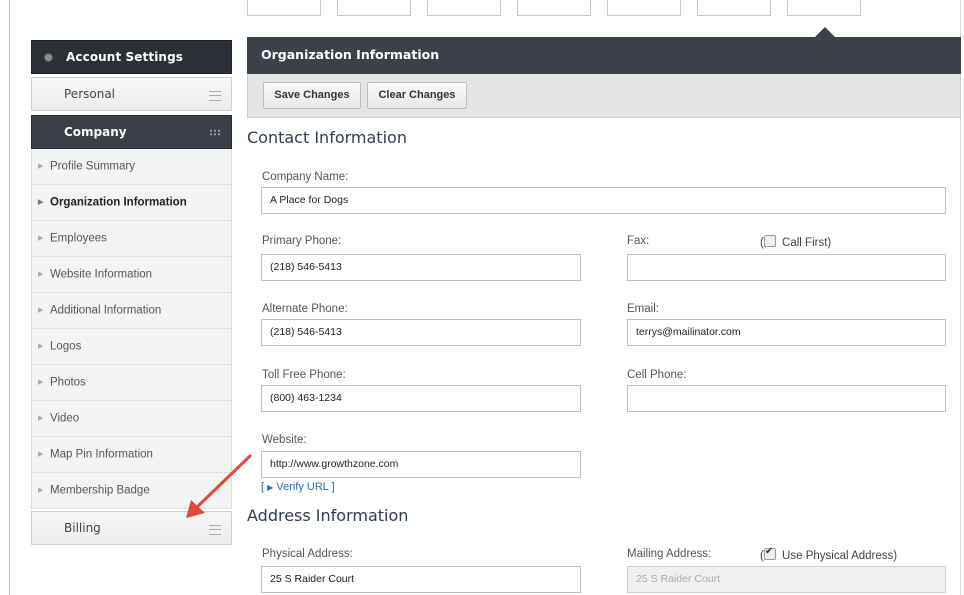  I want to click on sidebar-item-membership-badge: ▶ Membership Badge, so click(131, 491).